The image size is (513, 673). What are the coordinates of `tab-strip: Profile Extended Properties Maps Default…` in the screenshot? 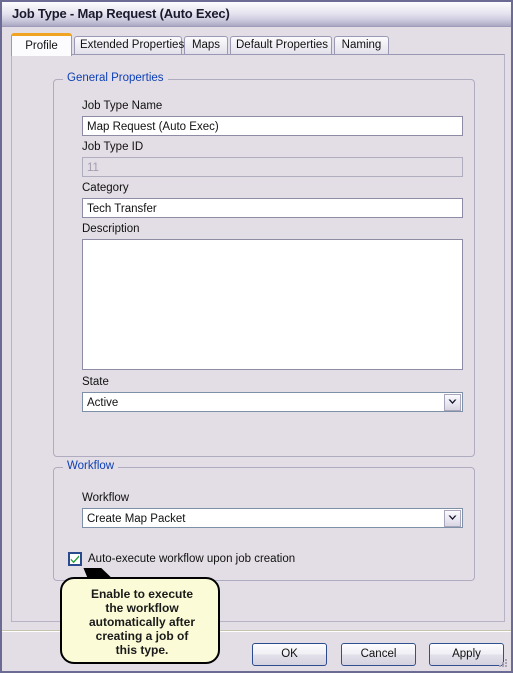 It's located at (258, 44).